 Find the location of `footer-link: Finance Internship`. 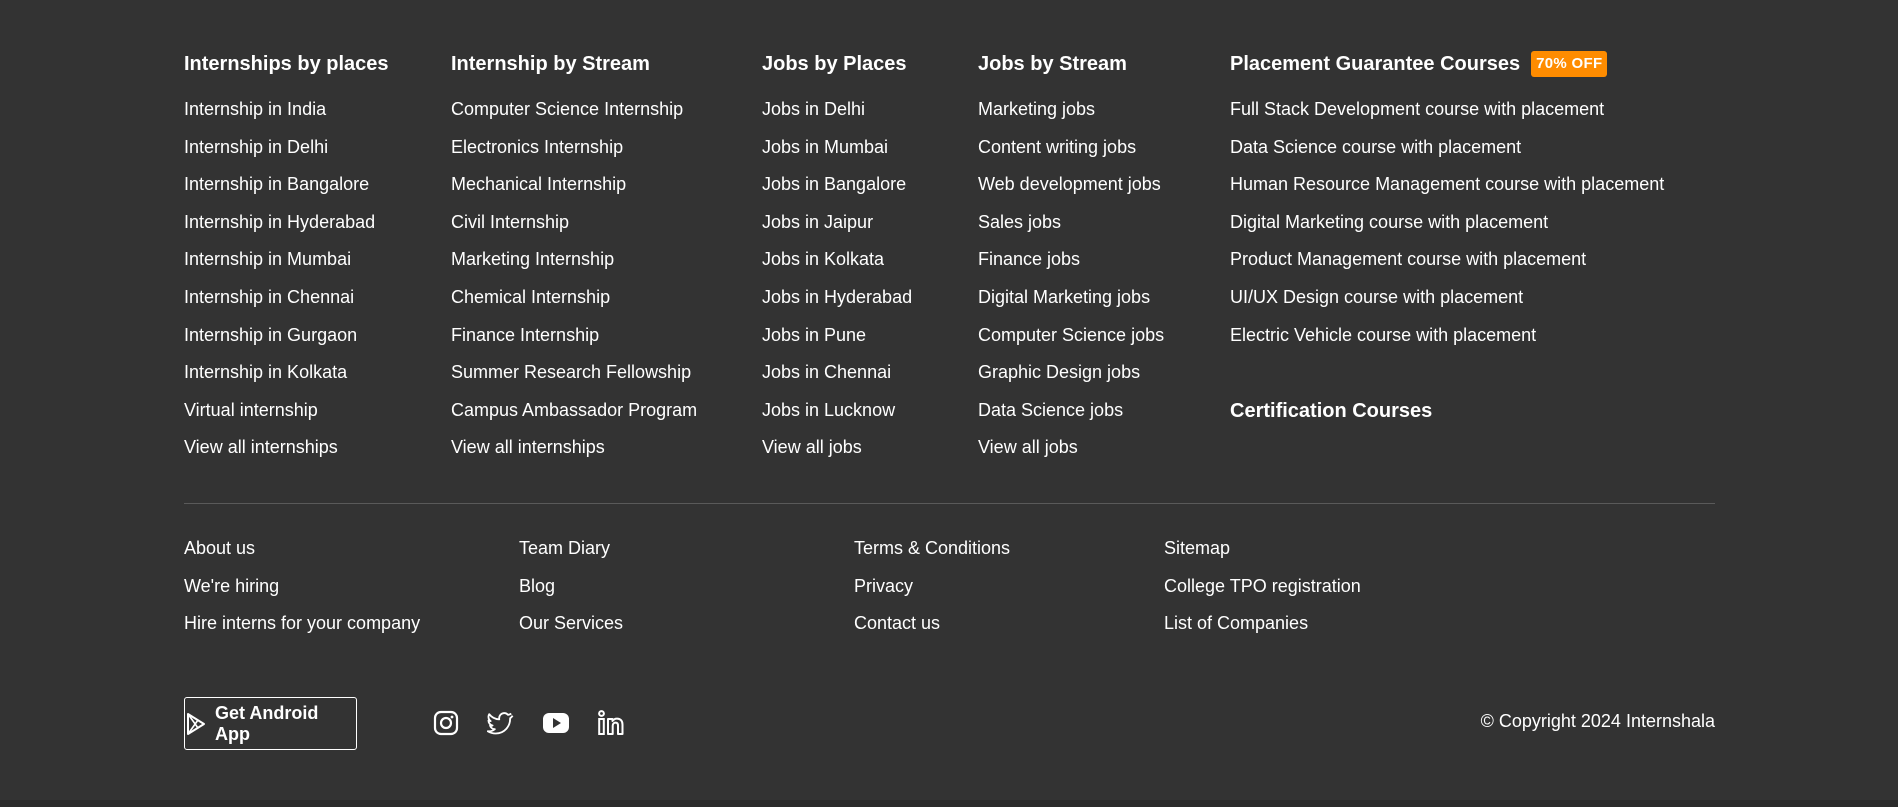

footer-link: Finance Internship is located at coordinates (525, 335).